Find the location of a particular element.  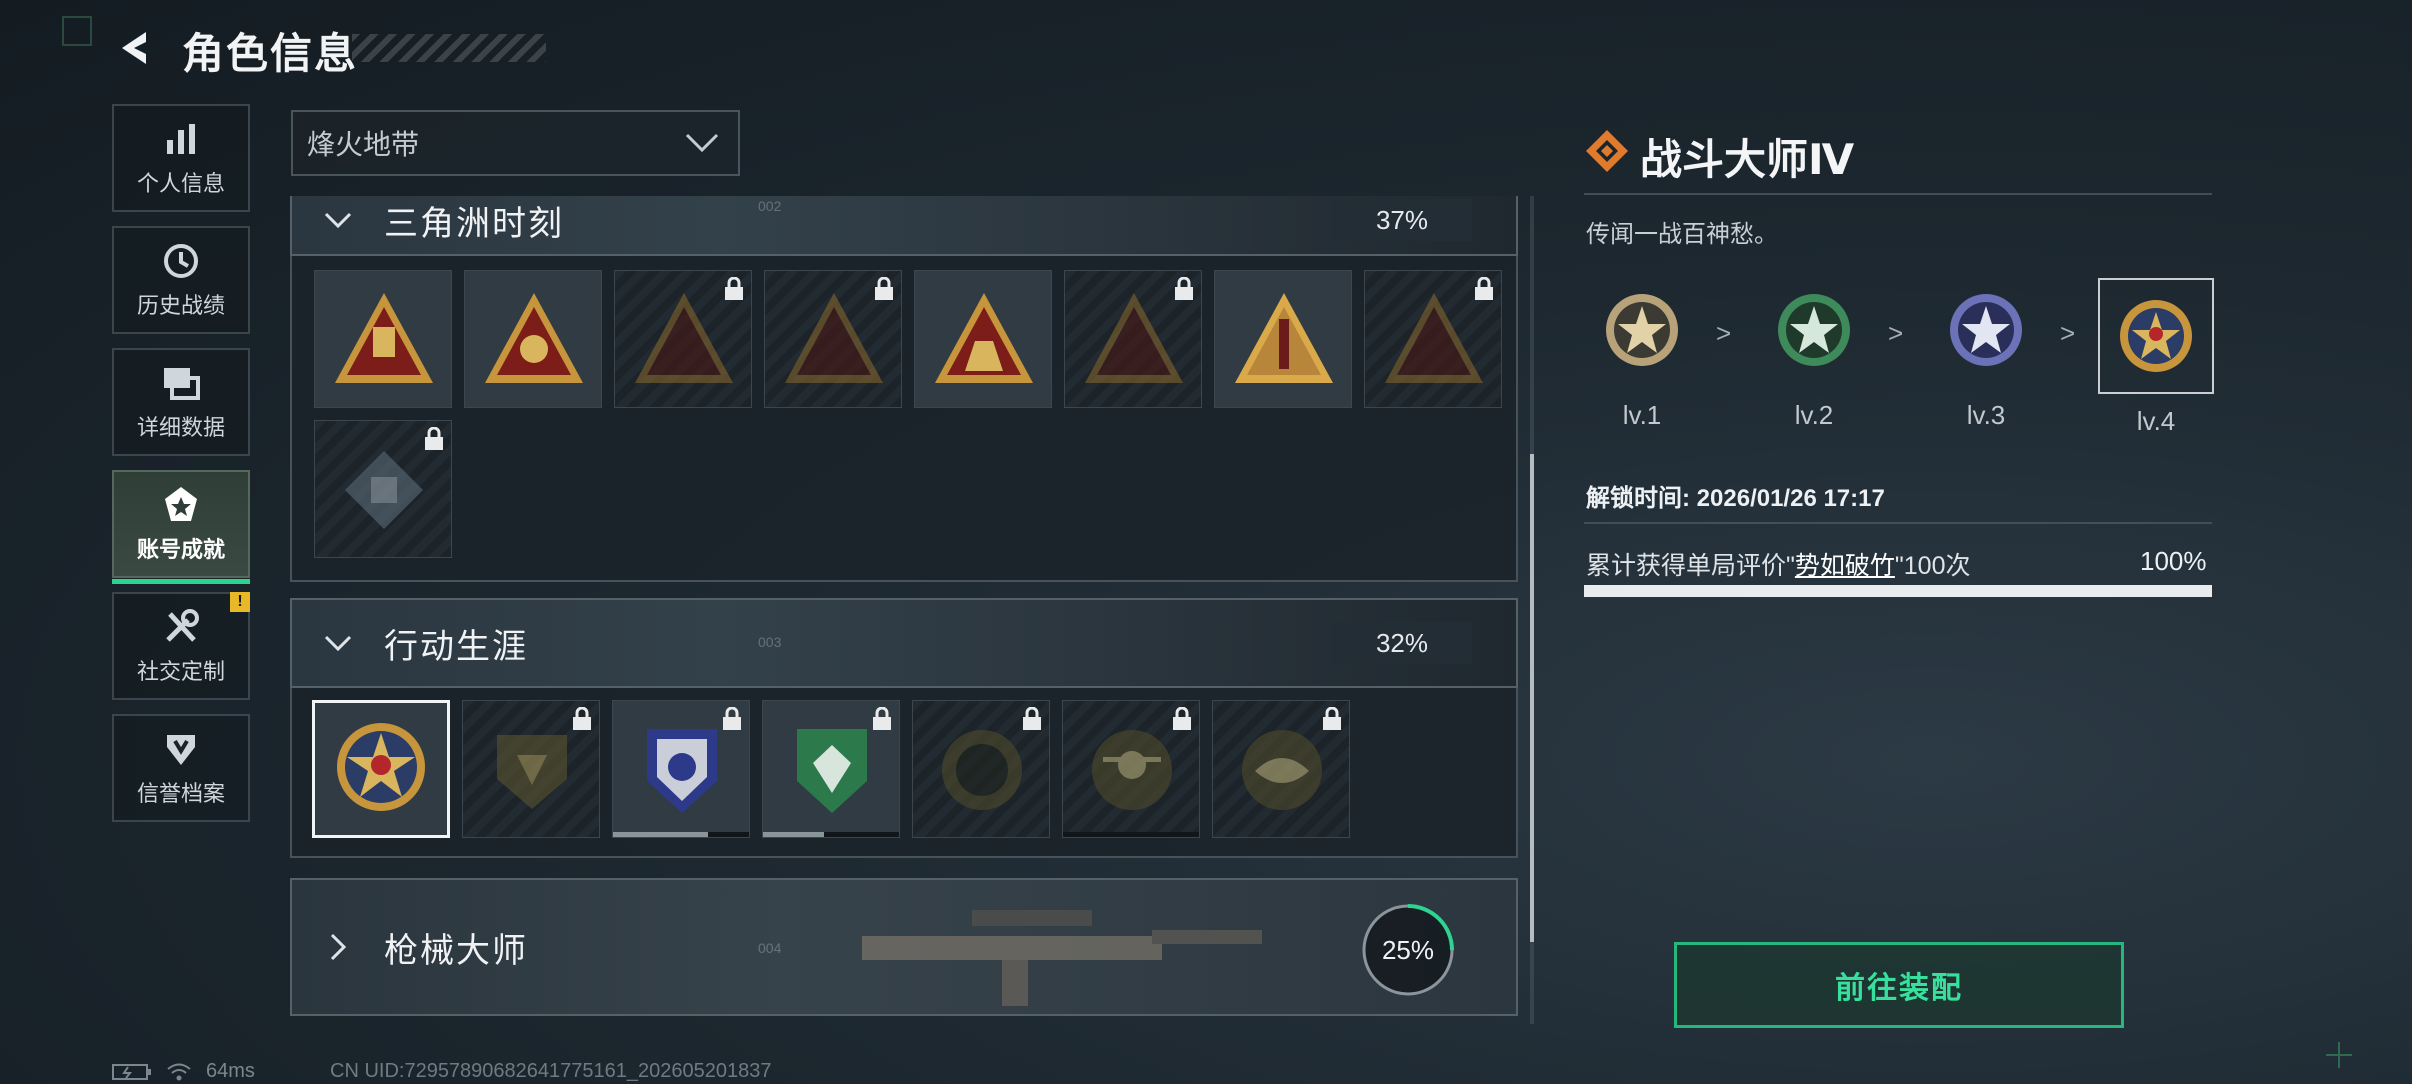

achievement-diamond-icon is located at coordinates (1607, 151).